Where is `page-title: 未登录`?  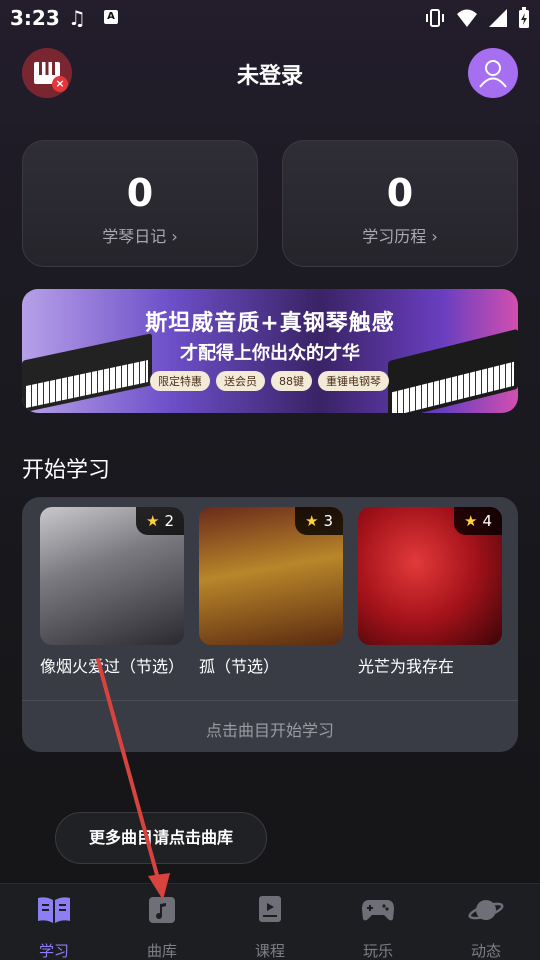
page-title: 未登录 is located at coordinates (269, 76).